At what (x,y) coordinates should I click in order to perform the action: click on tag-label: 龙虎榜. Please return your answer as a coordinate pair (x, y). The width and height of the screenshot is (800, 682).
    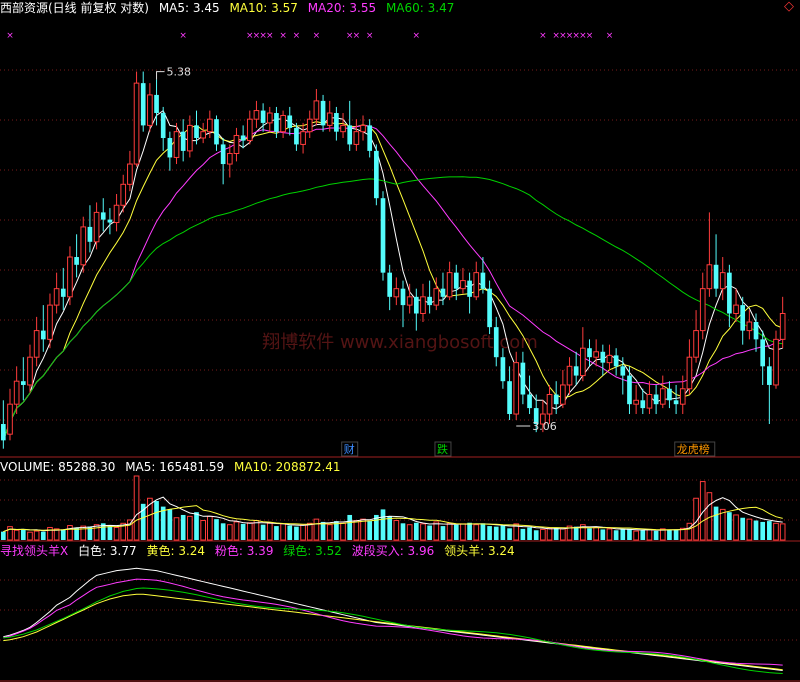
    Looking at the image, I should click on (693, 449).